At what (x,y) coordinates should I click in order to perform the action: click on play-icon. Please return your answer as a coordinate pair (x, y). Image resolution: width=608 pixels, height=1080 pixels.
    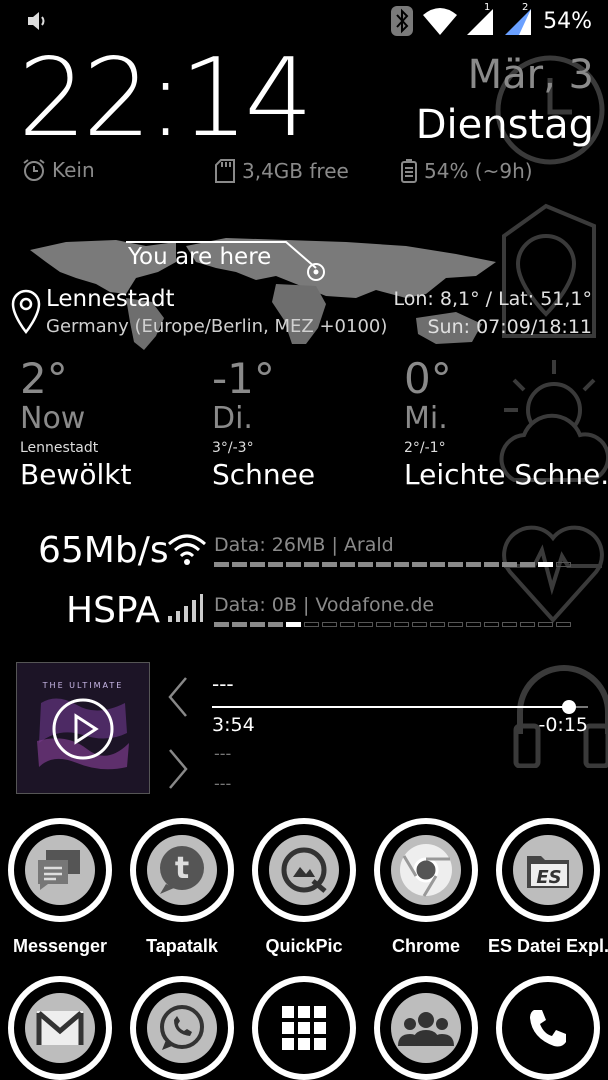
    Looking at the image, I should click on (83, 729).